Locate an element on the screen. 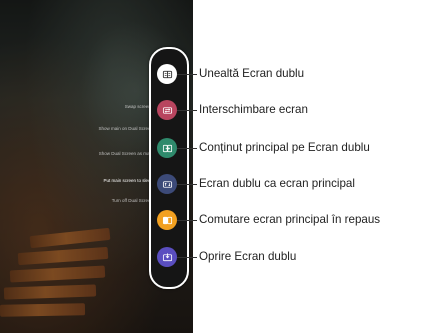 Image resolution: width=422 pixels, height=333 pixels. callout-main-screen-sleep: Comutare ecran principal în repaus is located at coordinates (290, 219).